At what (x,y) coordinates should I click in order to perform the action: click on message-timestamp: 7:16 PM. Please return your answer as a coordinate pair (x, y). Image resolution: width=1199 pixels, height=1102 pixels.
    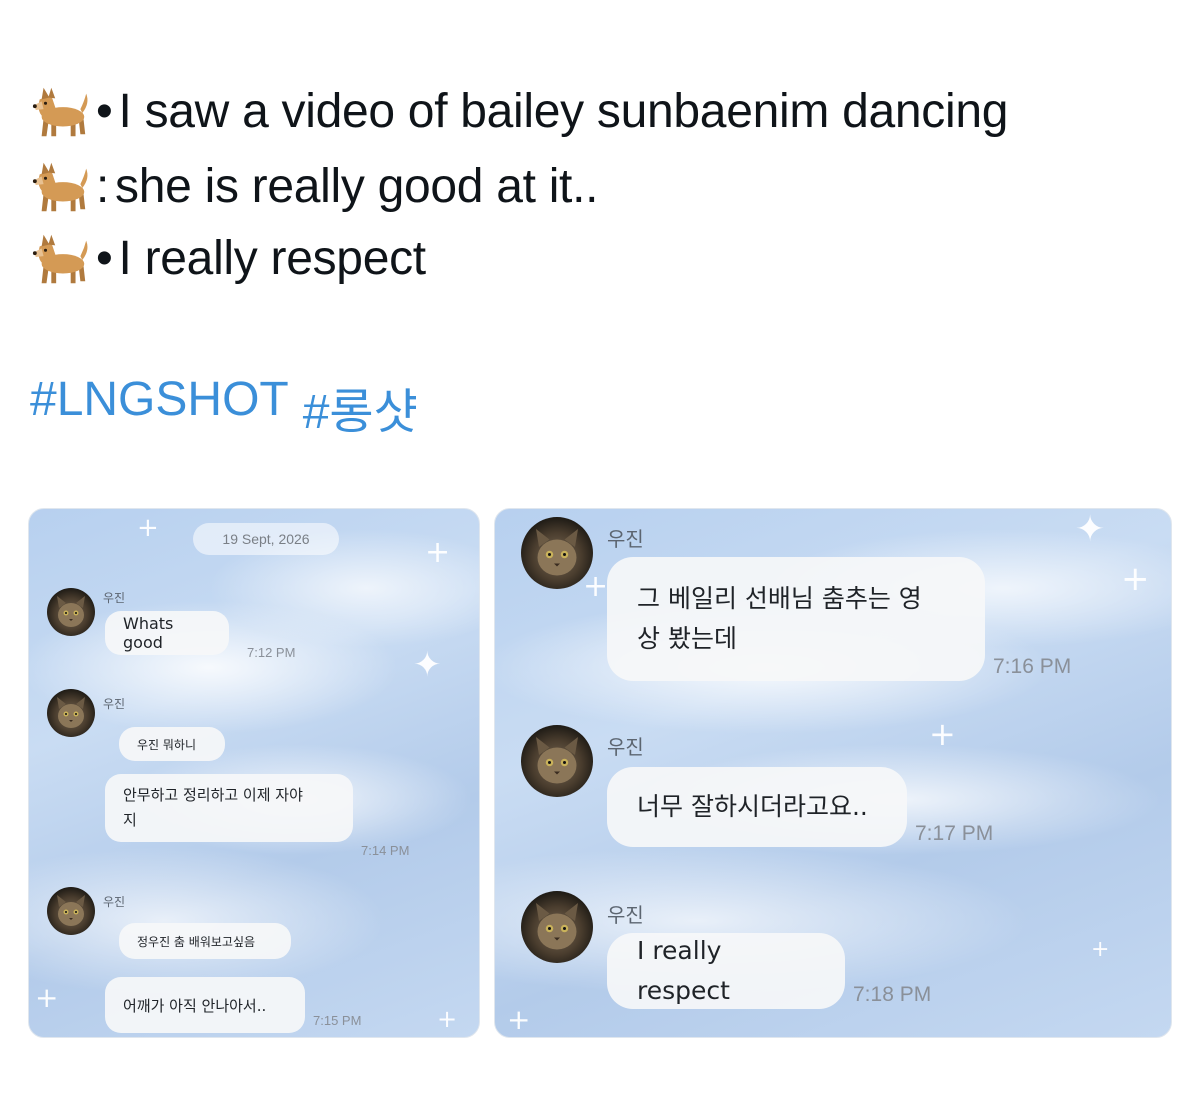
    Looking at the image, I should click on (1032, 666).